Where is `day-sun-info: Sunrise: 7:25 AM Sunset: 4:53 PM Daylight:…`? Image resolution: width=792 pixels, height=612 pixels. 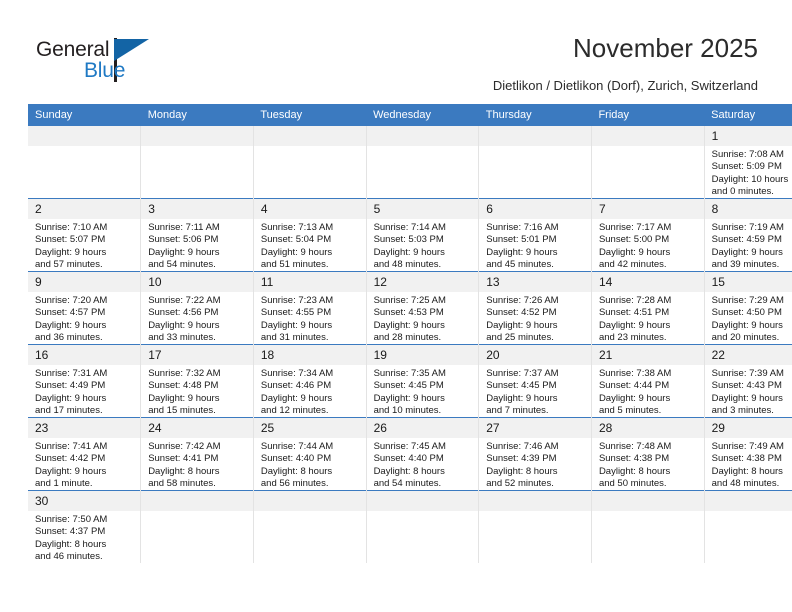 day-sun-info: Sunrise: 7:25 AM Sunset: 4:53 PM Daylight:… is located at coordinates (423, 318).